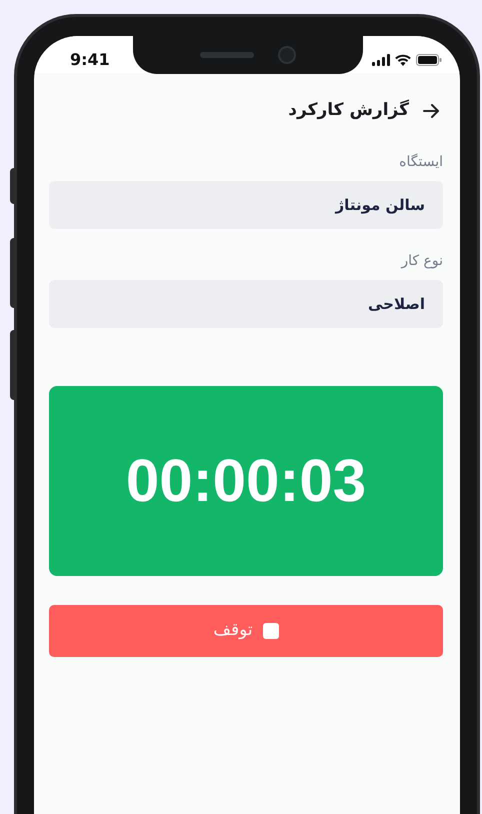 This screenshot has height=814, width=482. What do you see at coordinates (246, 205) in the screenshot?
I see `select-field: سالن مونتاژ` at bounding box center [246, 205].